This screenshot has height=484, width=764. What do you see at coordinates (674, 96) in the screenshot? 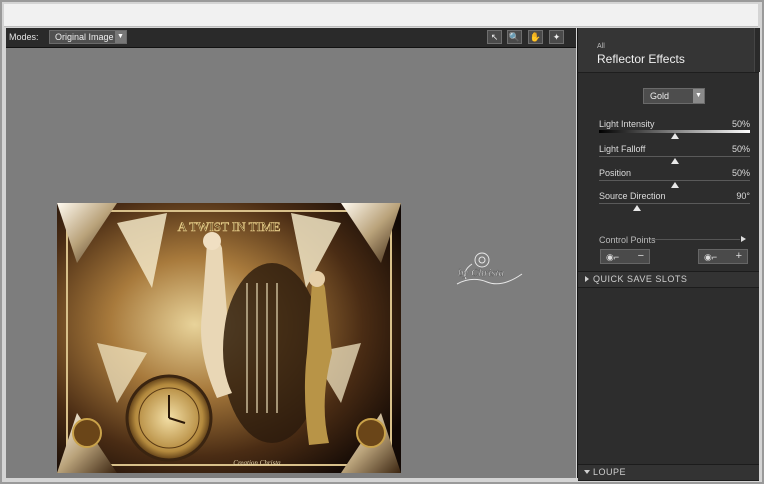
I see `preset-select: Gold ▼` at bounding box center [674, 96].